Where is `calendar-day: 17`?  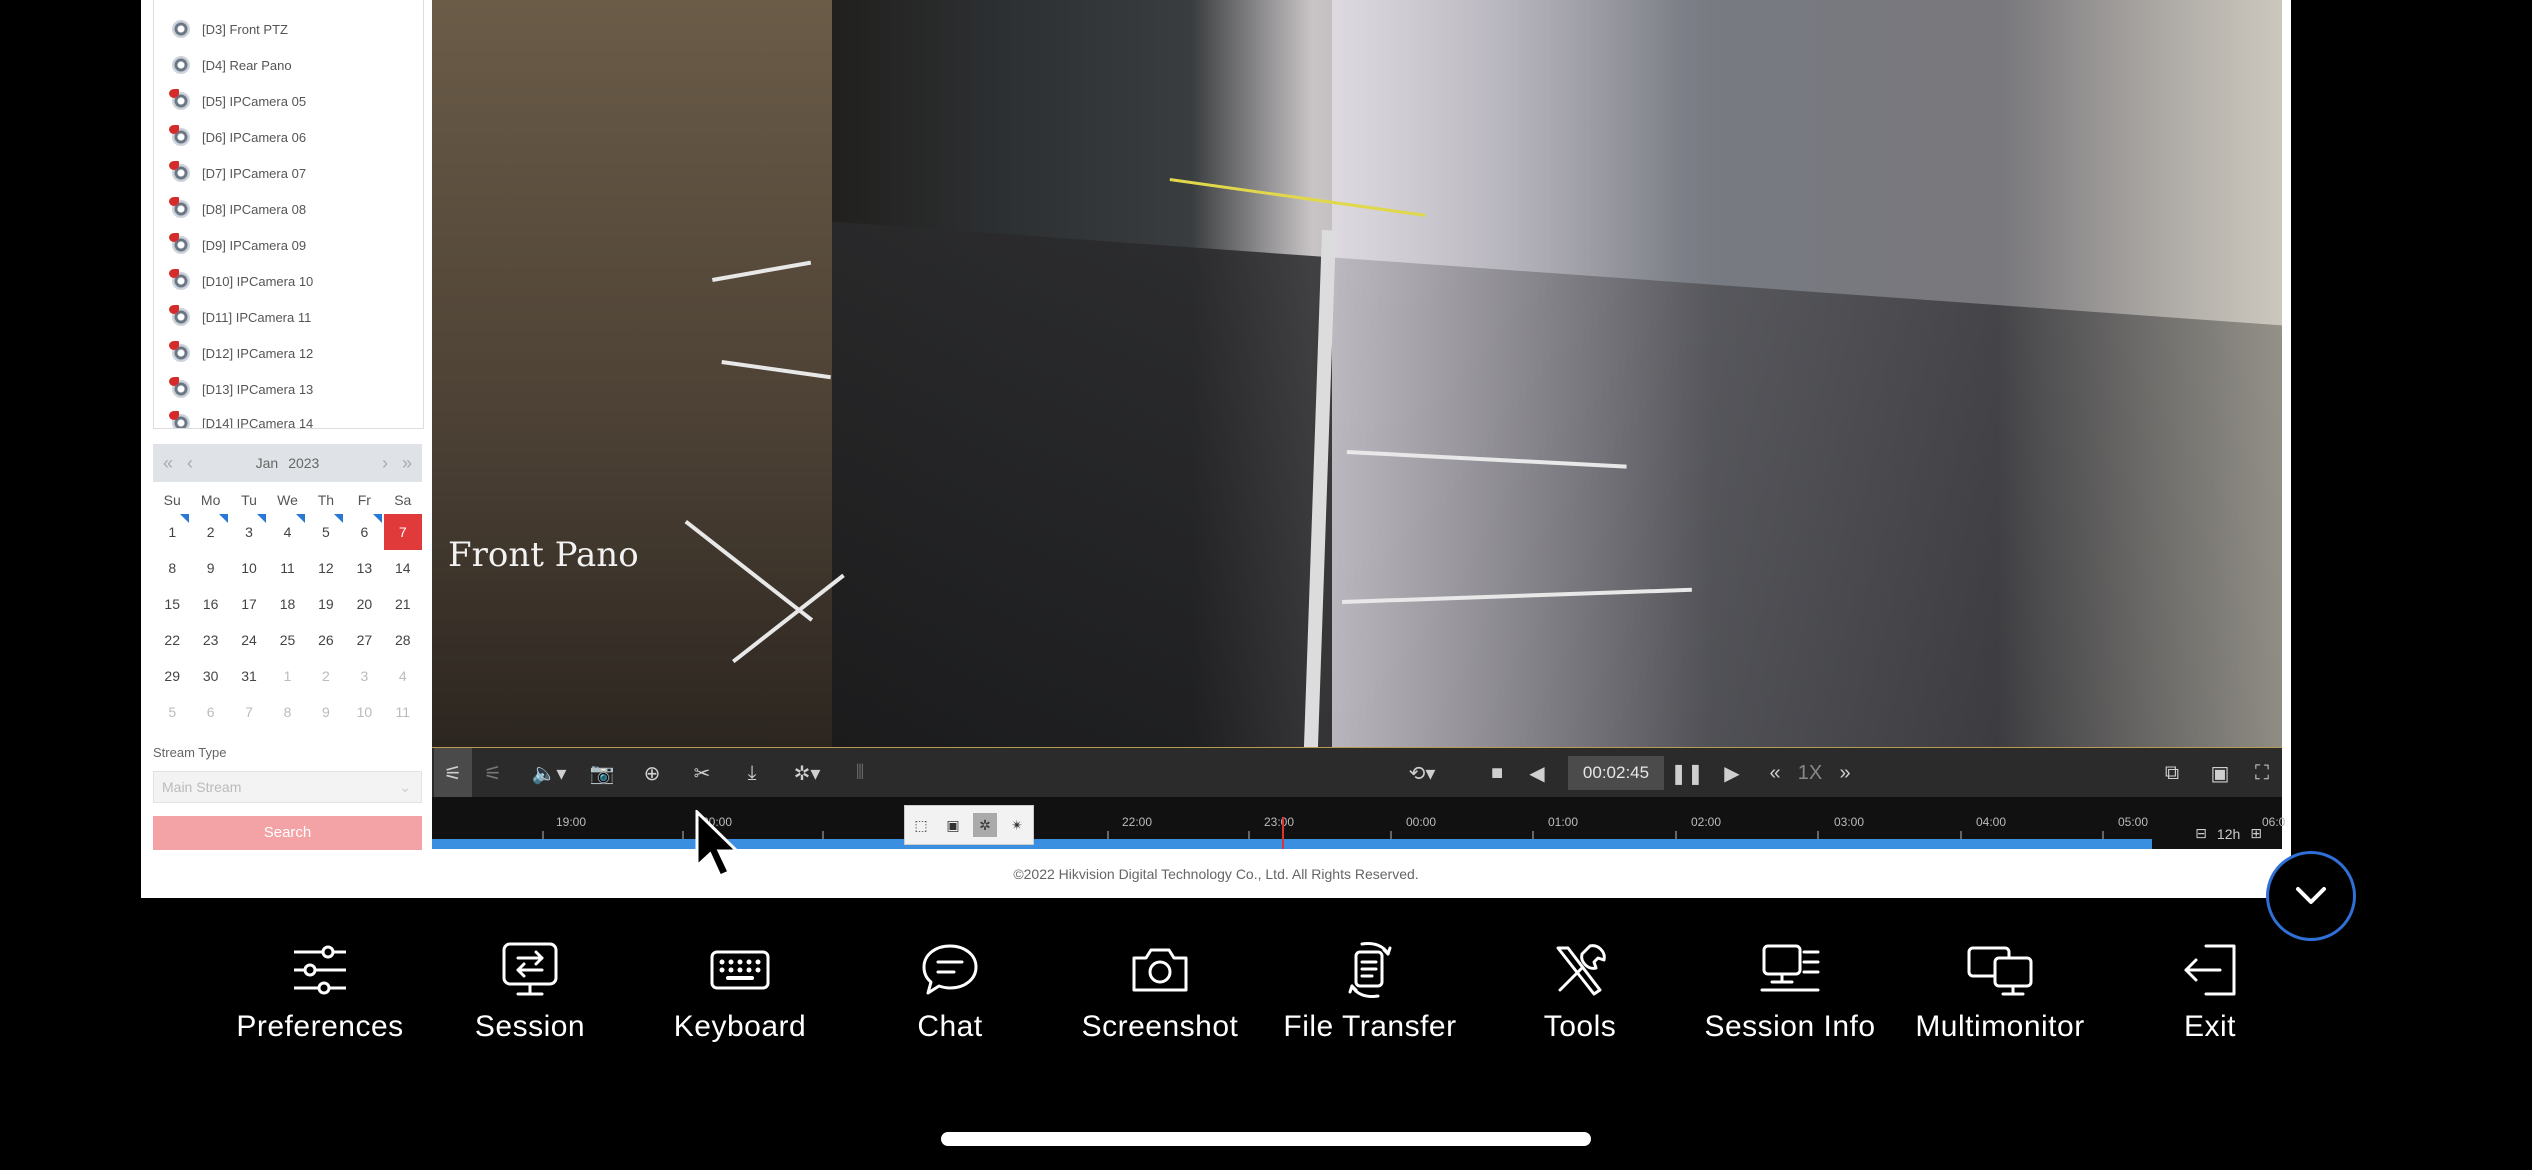
calendar-day: 17 is located at coordinates (249, 604).